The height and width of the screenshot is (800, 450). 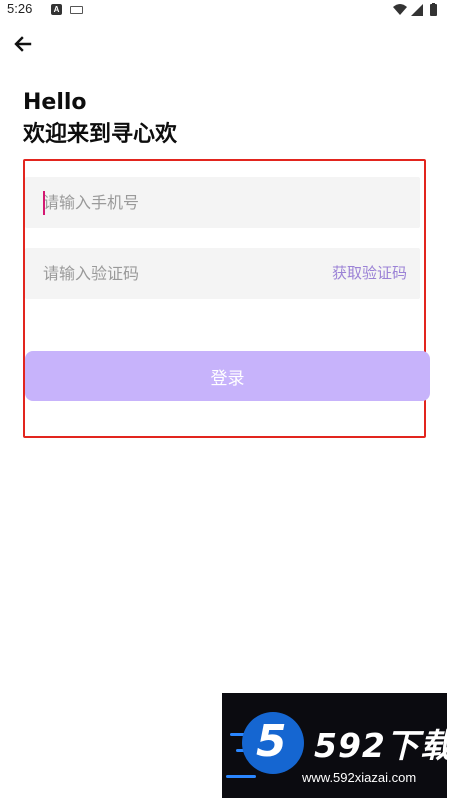 I want to click on phone-field, so click(x=222, y=202).